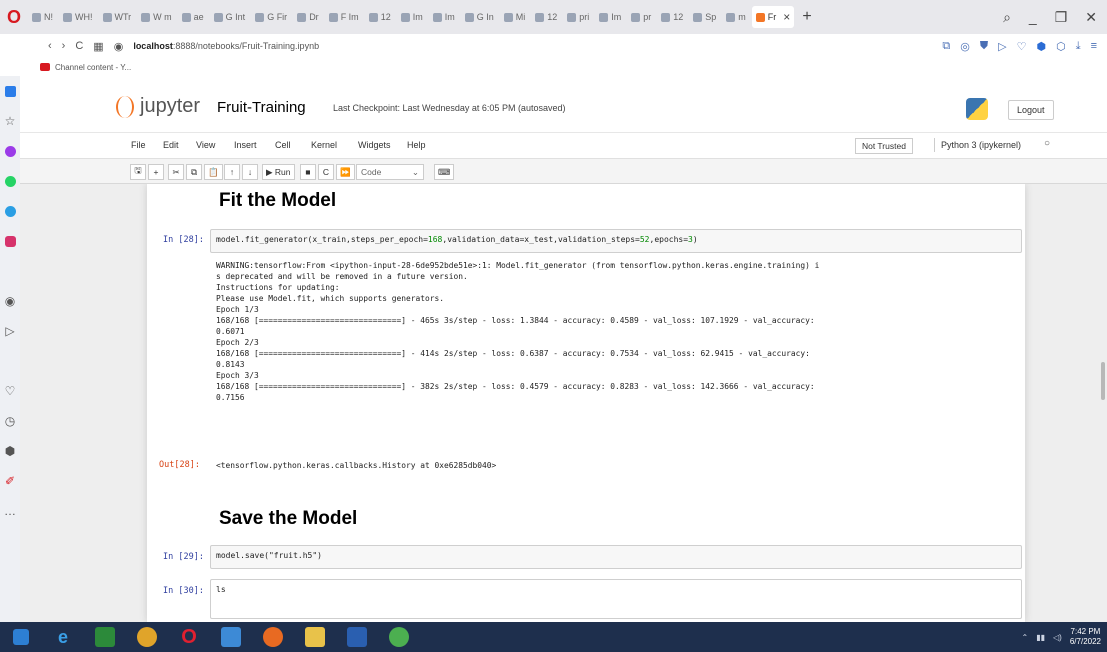 The height and width of the screenshot is (652, 1107). I want to click on anaconda-icon, so click(399, 637).